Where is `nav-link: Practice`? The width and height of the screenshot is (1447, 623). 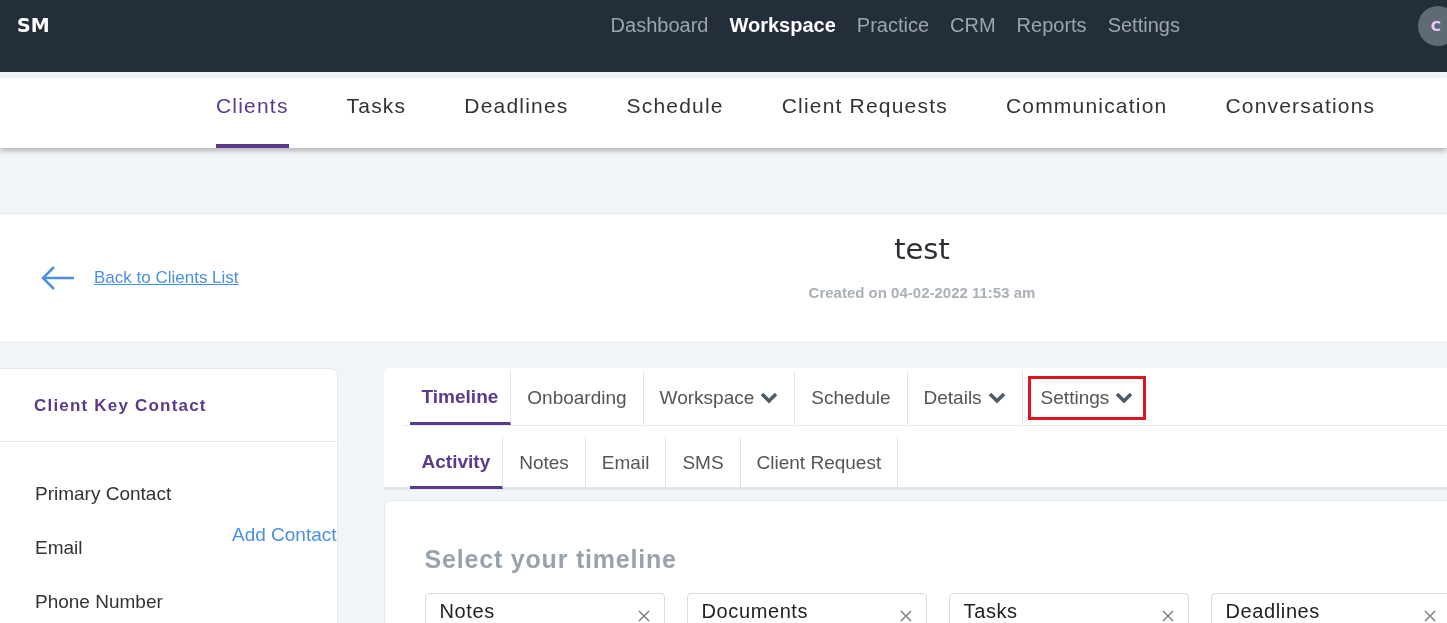 nav-link: Practice is located at coordinates (893, 25).